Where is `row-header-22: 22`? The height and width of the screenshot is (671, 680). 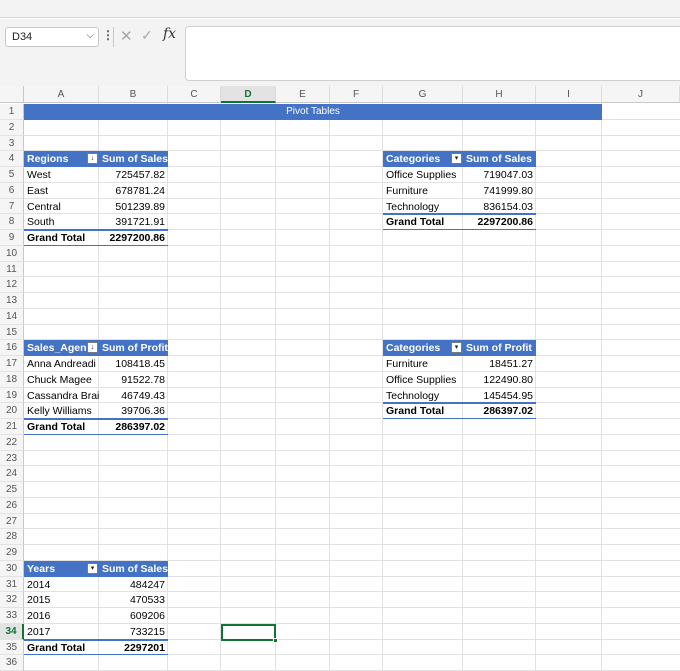
row-header-22: 22 is located at coordinates (12, 442).